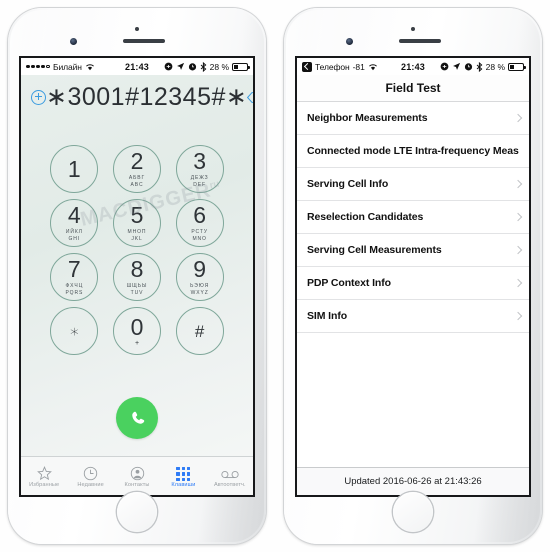 The width and height of the screenshot is (550, 552). I want to click on tab-recents: Недавние, so click(90, 476).